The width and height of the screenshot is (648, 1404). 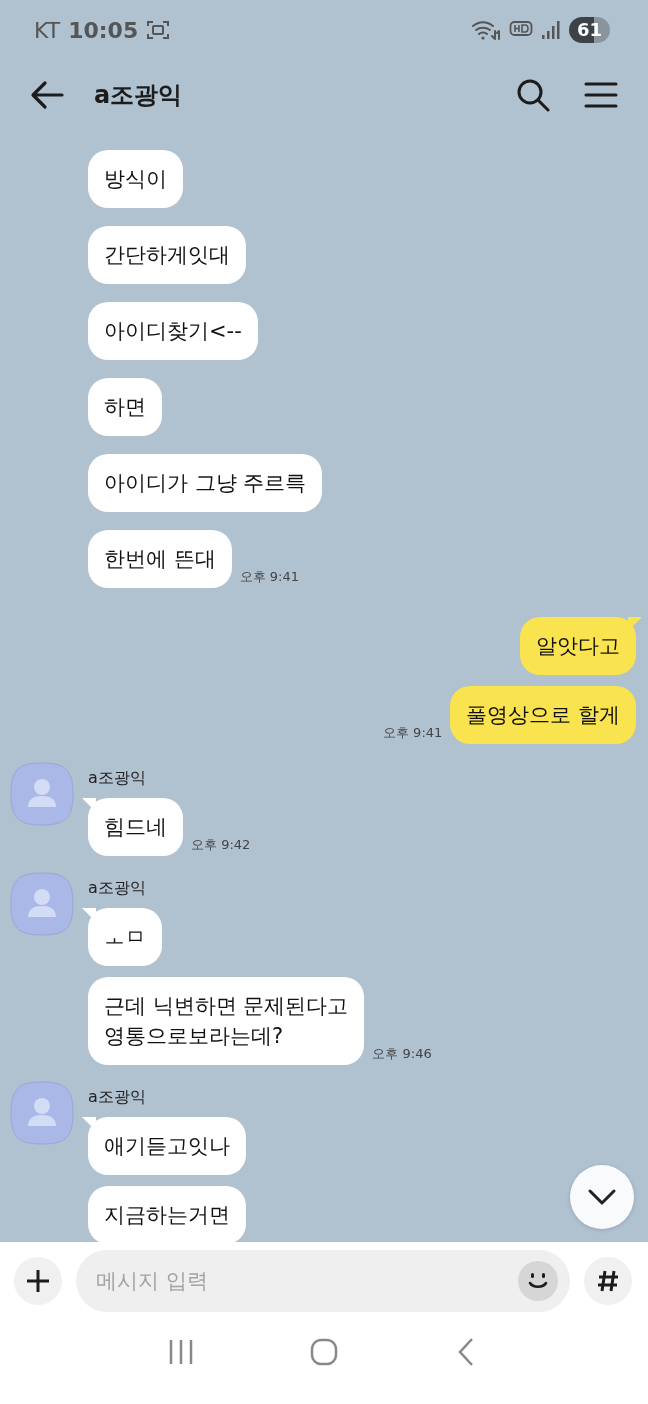 I want to click on message-time: 오후 9:46, so click(x=402, y=1054).